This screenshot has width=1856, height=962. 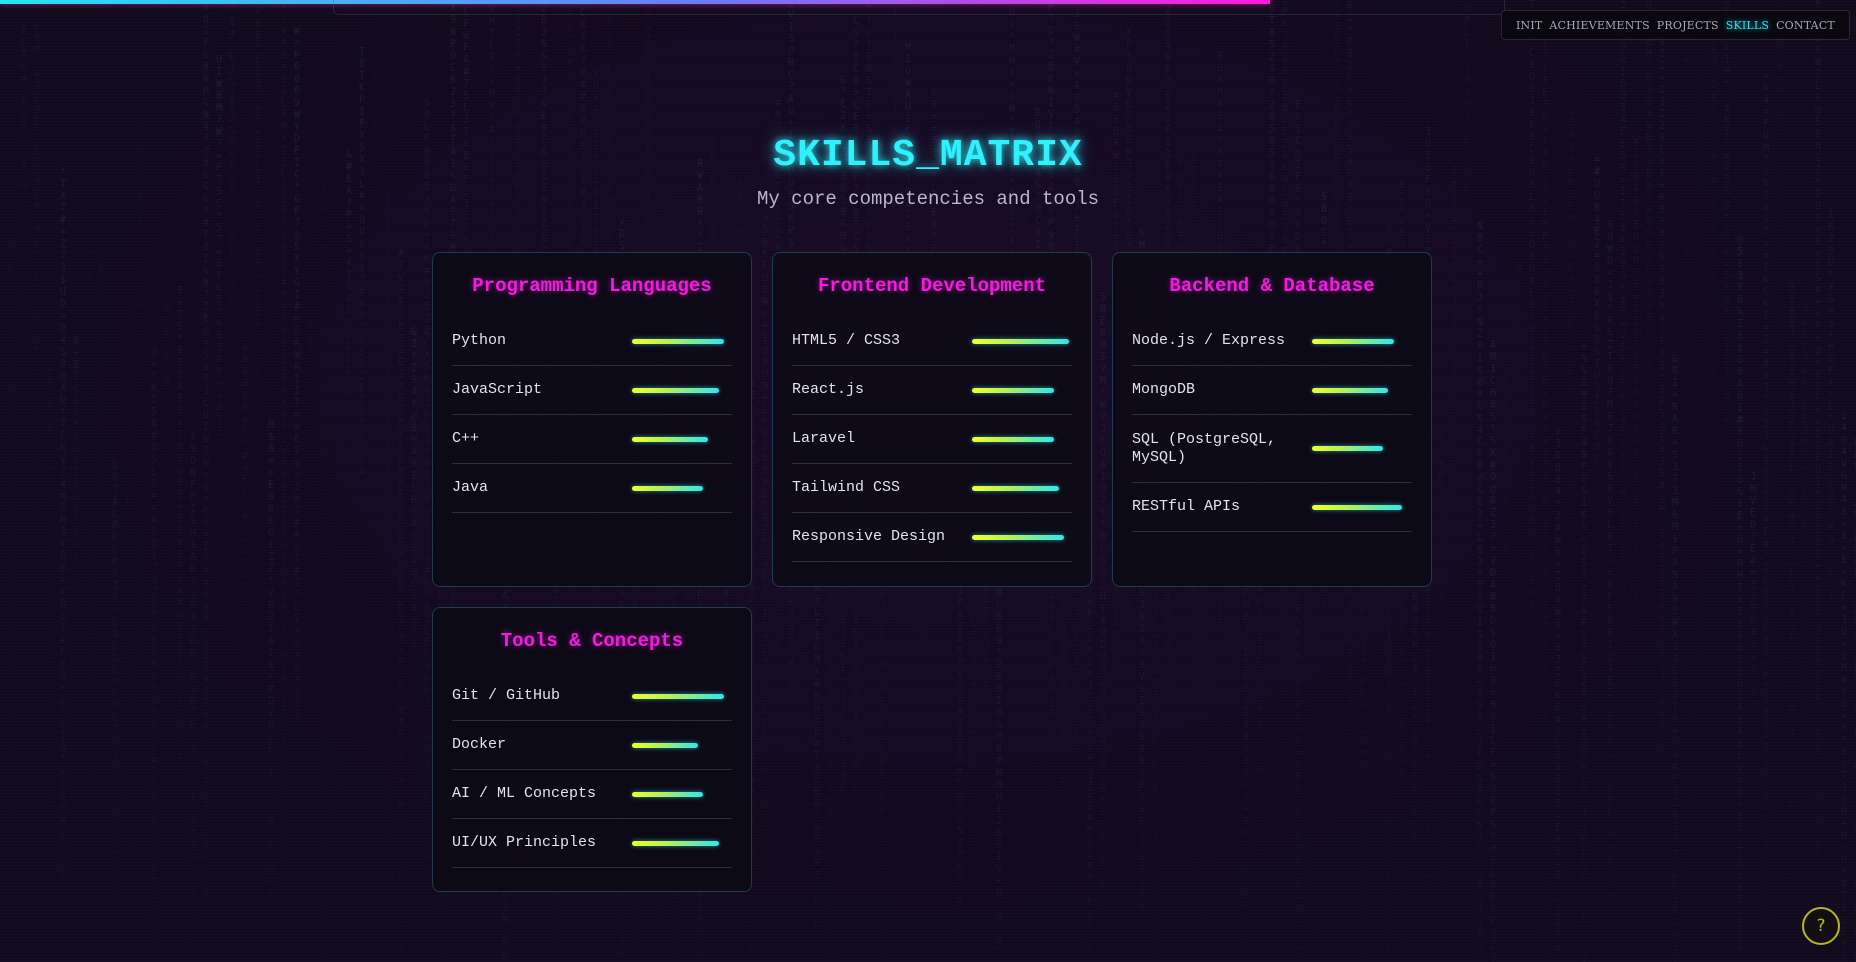 What do you see at coordinates (932, 439) in the screenshot?
I see `skill-row: Laravel` at bounding box center [932, 439].